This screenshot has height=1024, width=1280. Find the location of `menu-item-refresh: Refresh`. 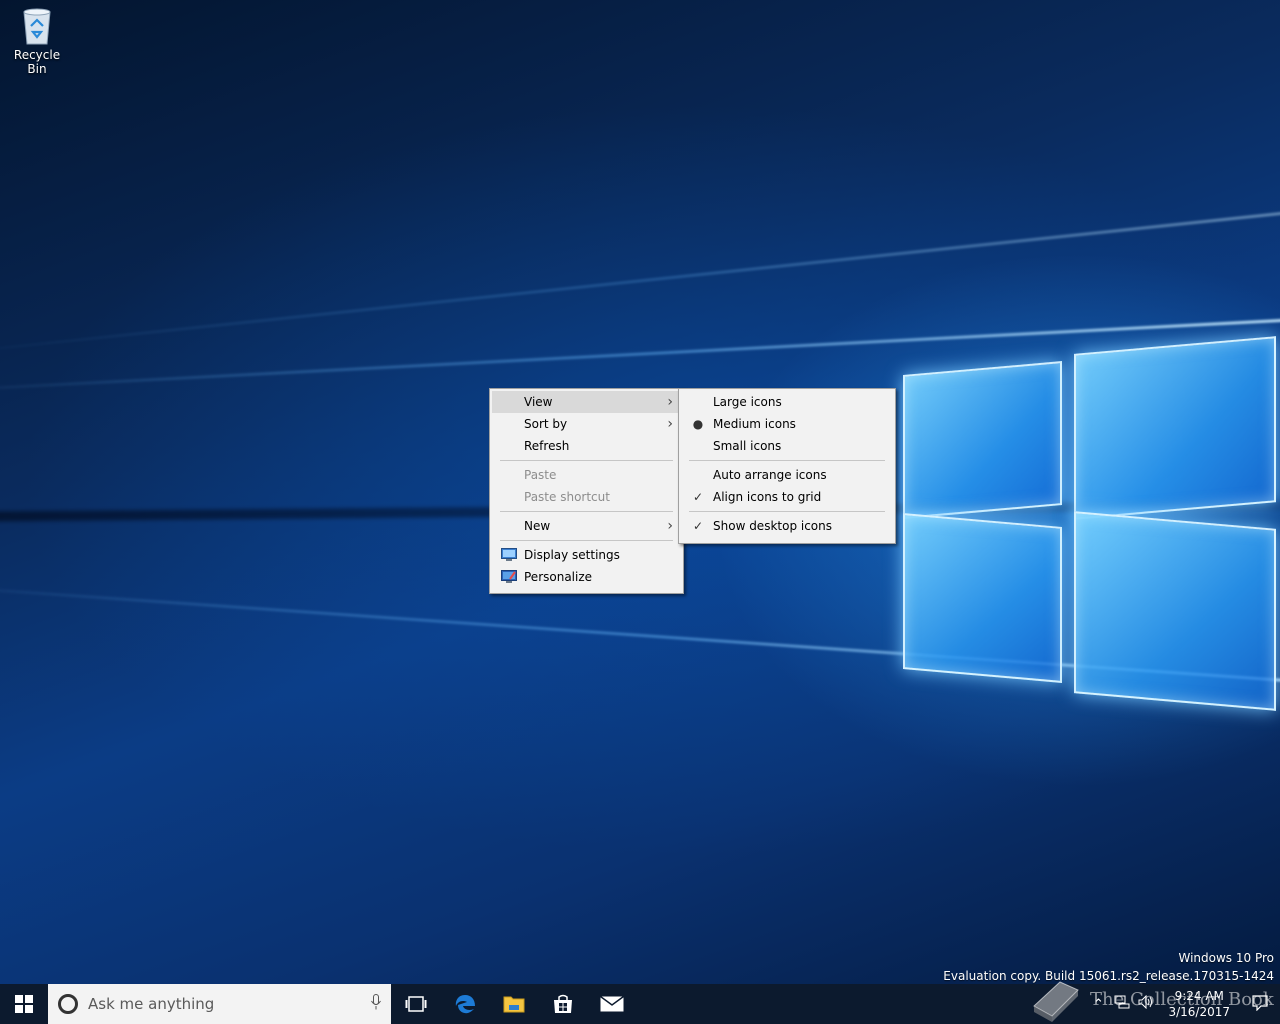

menu-item-refresh: Refresh is located at coordinates (586, 446).